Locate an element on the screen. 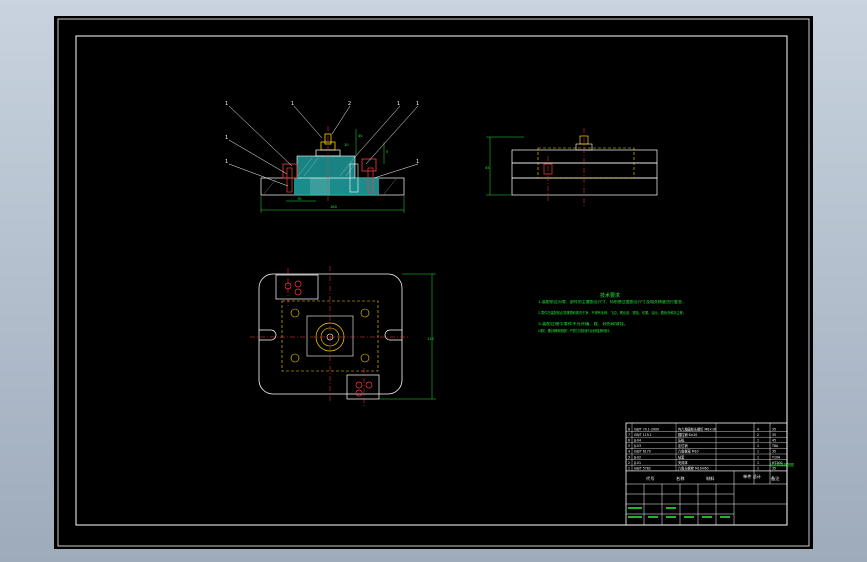 The width and height of the screenshot is (867, 562). parts-cell-name: 定位销 is located at coordinates (683, 445).